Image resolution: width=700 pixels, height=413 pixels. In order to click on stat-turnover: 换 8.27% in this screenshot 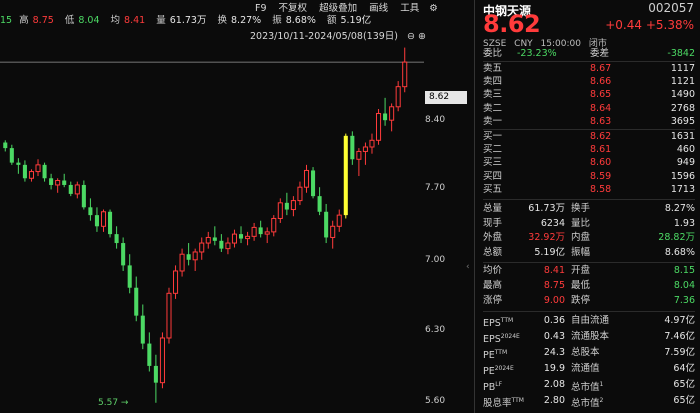, I will do `click(239, 20)`.